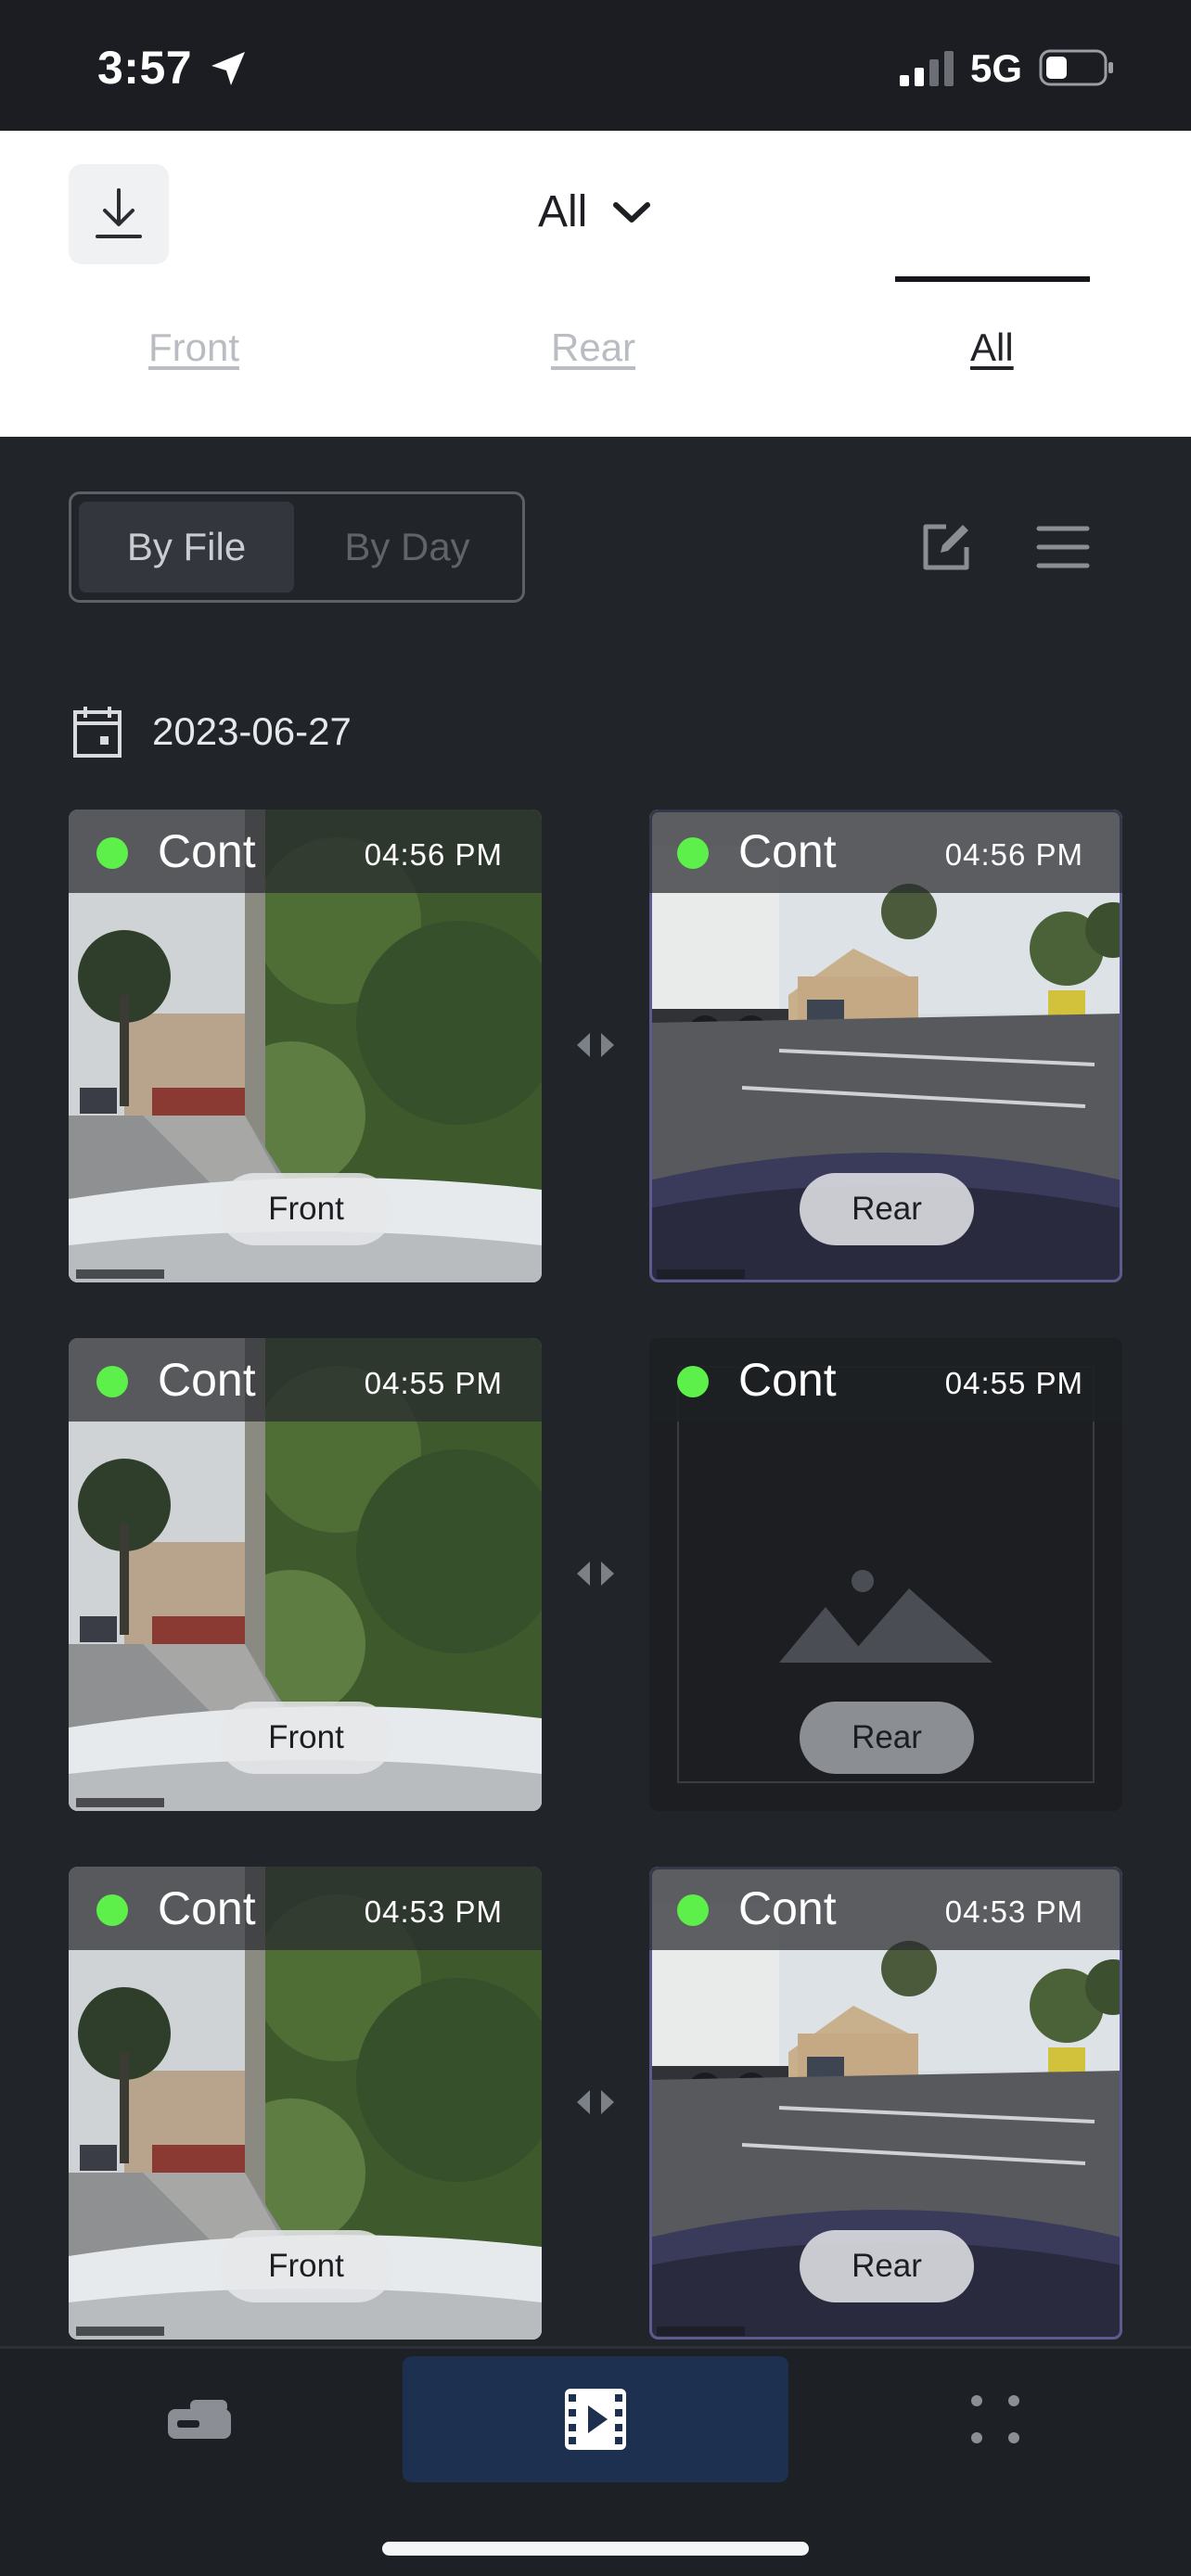  I want to click on film-play-icon, so click(595, 2419).